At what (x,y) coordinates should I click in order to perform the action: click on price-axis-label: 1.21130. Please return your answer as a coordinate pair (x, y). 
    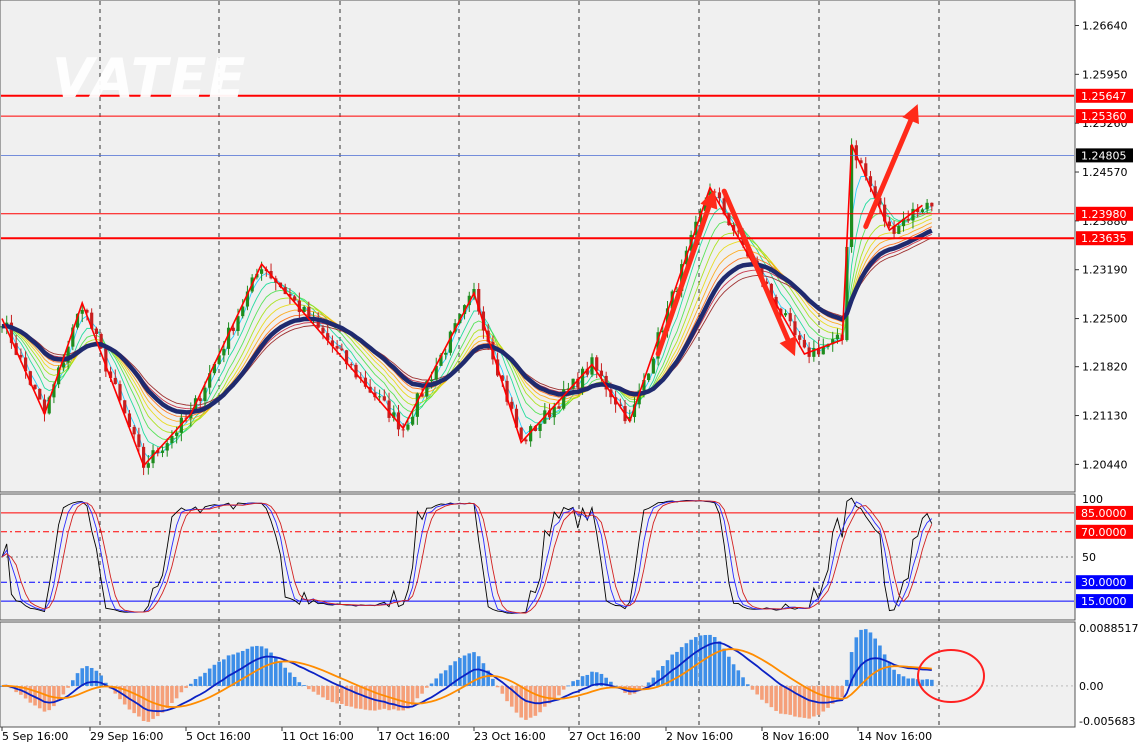
    Looking at the image, I should click on (1105, 416).